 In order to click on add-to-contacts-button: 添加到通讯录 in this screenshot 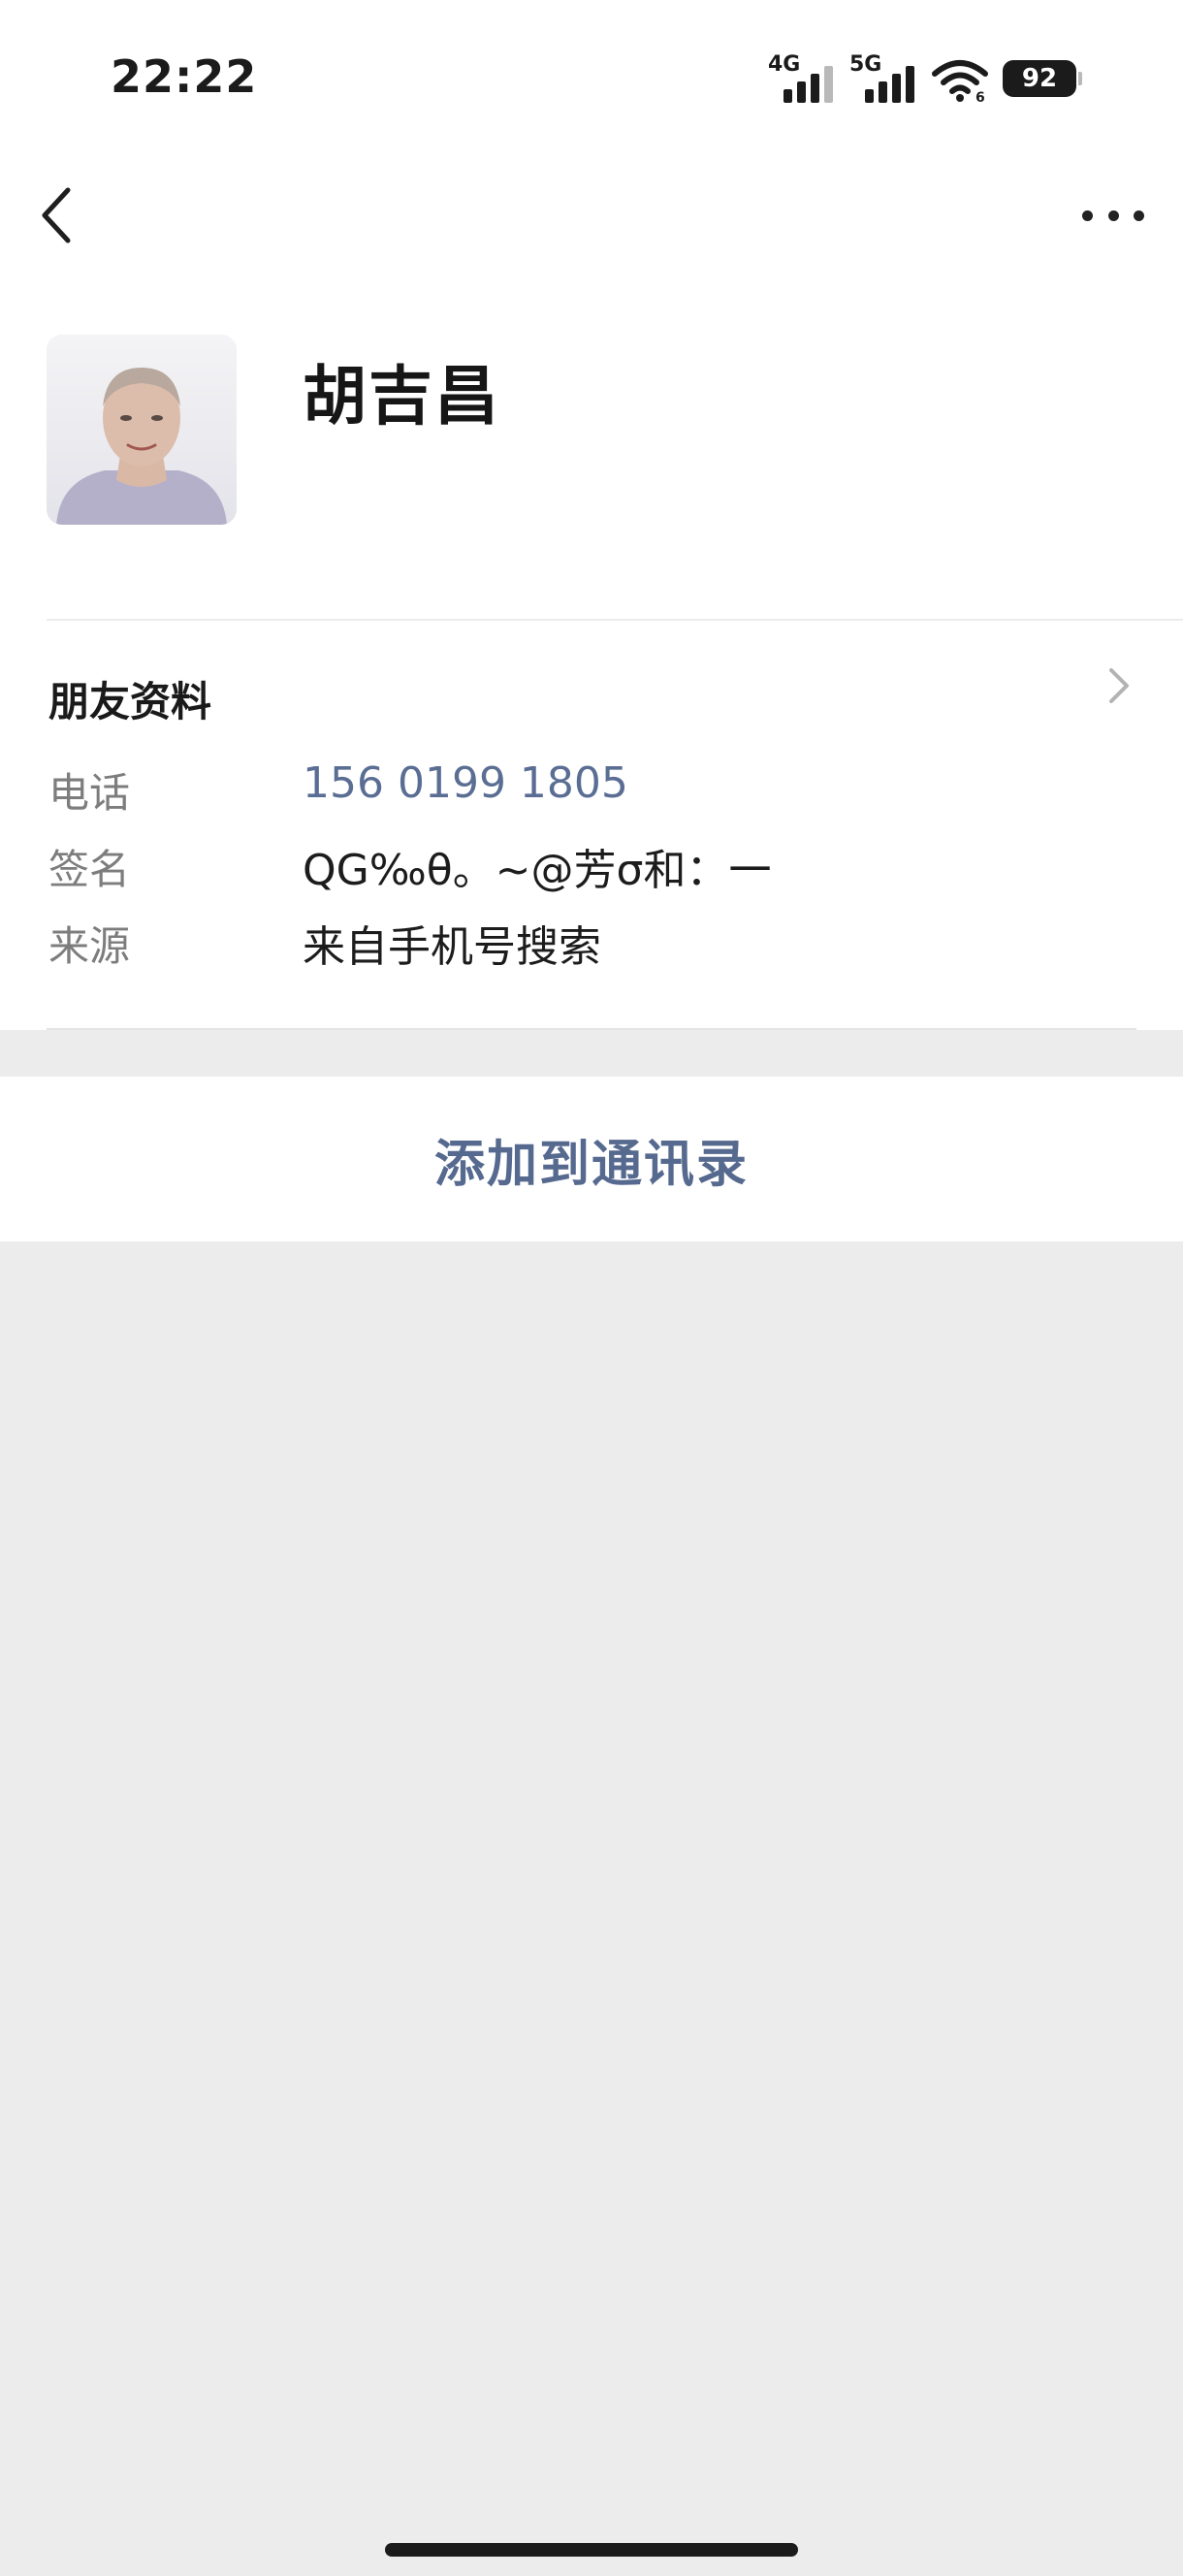, I will do `click(591, 1159)`.